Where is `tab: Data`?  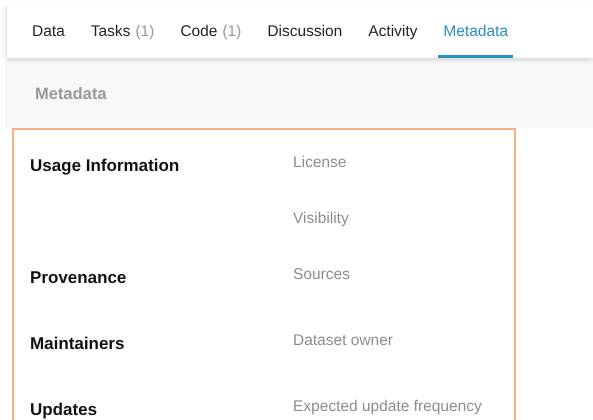 tab: Data is located at coordinates (48, 32).